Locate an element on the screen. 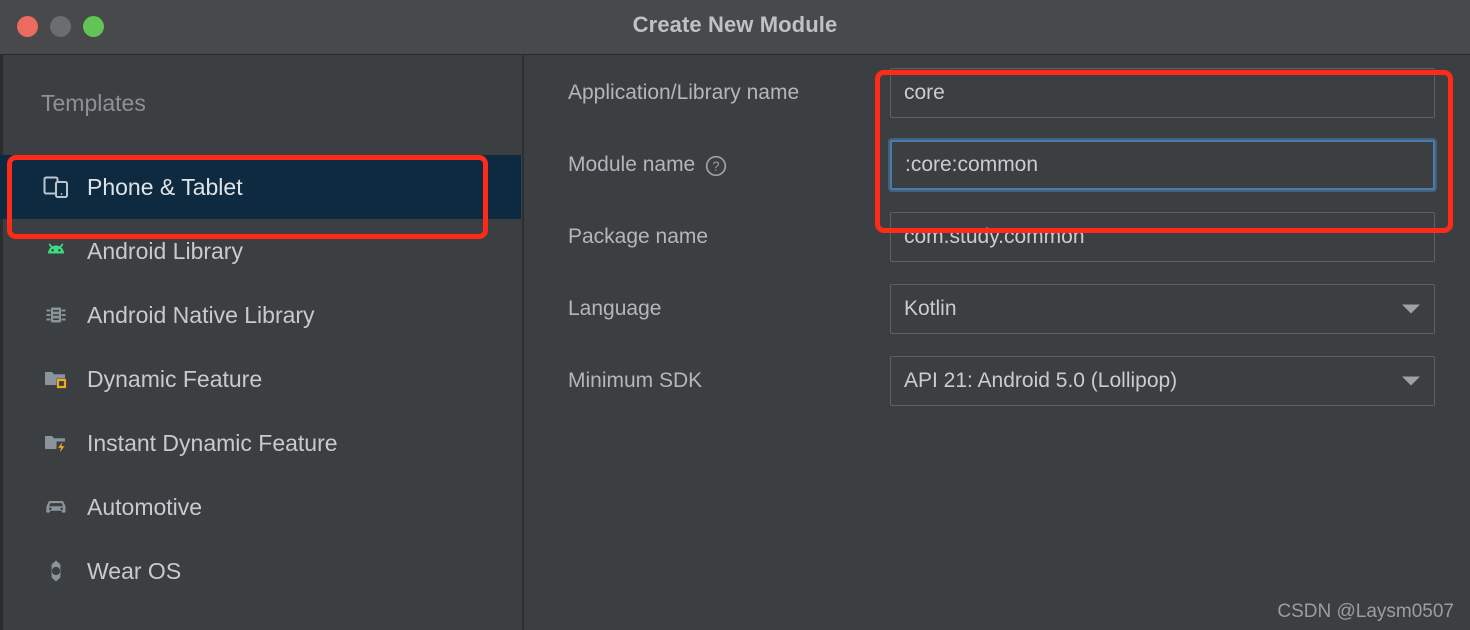  car-icon is located at coordinates (56, 507).